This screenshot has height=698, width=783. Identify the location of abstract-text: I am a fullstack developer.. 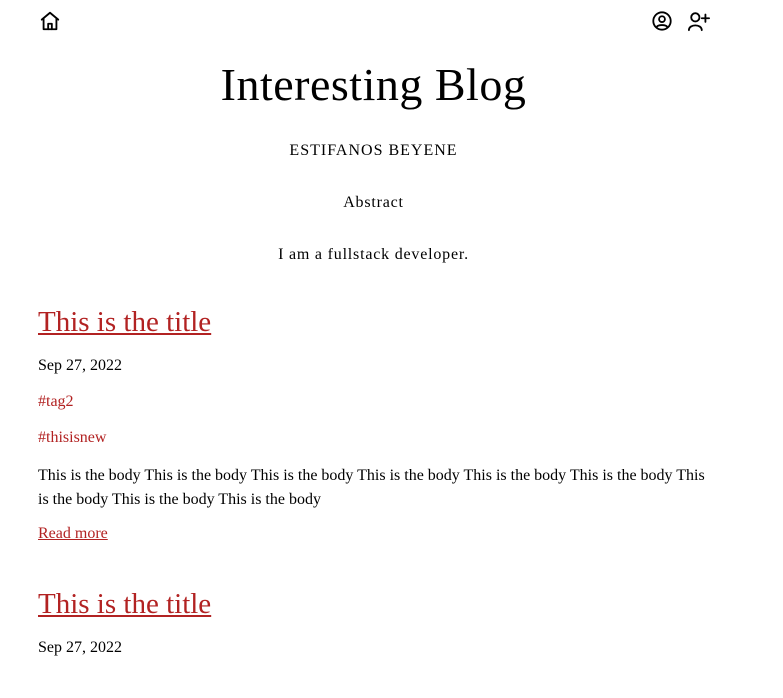
(373, 254).